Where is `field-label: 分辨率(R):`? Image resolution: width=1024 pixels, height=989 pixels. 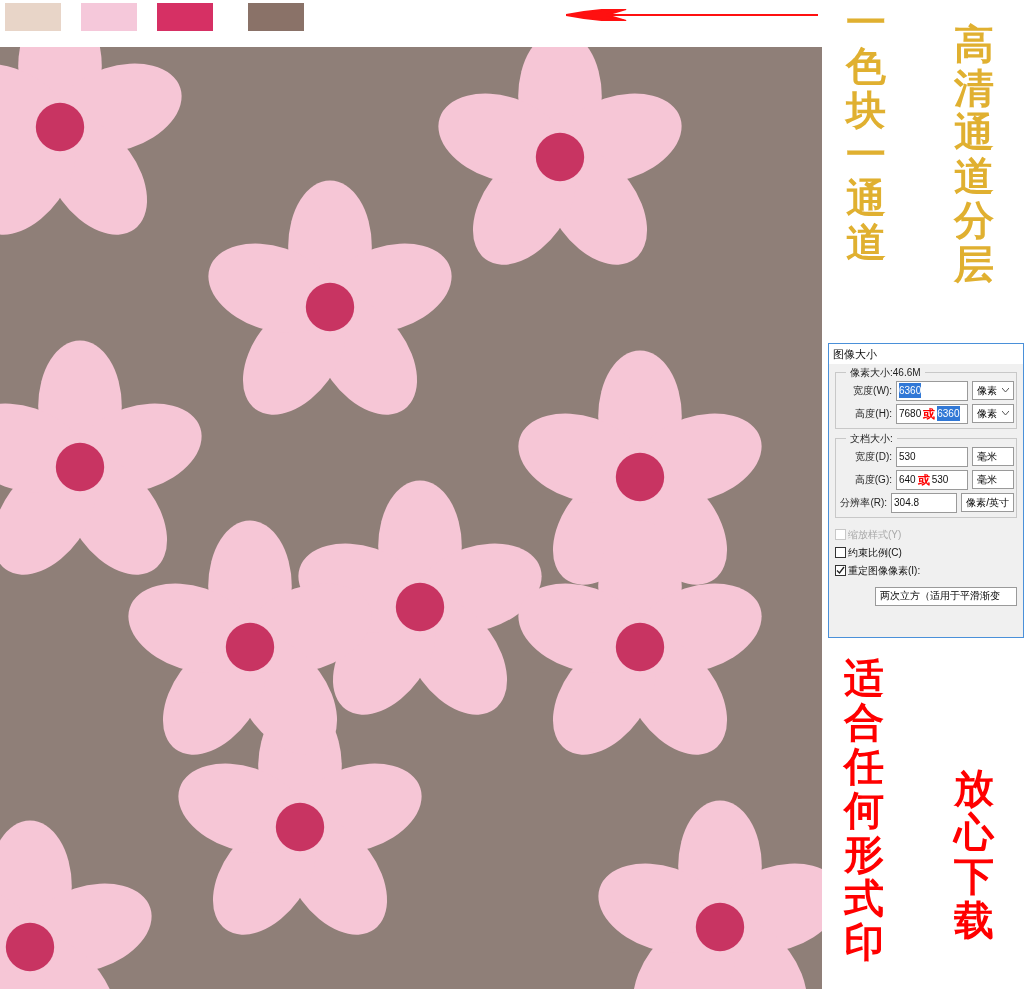
field-label: 分辨率(R): is located at coordinates (863, 503).